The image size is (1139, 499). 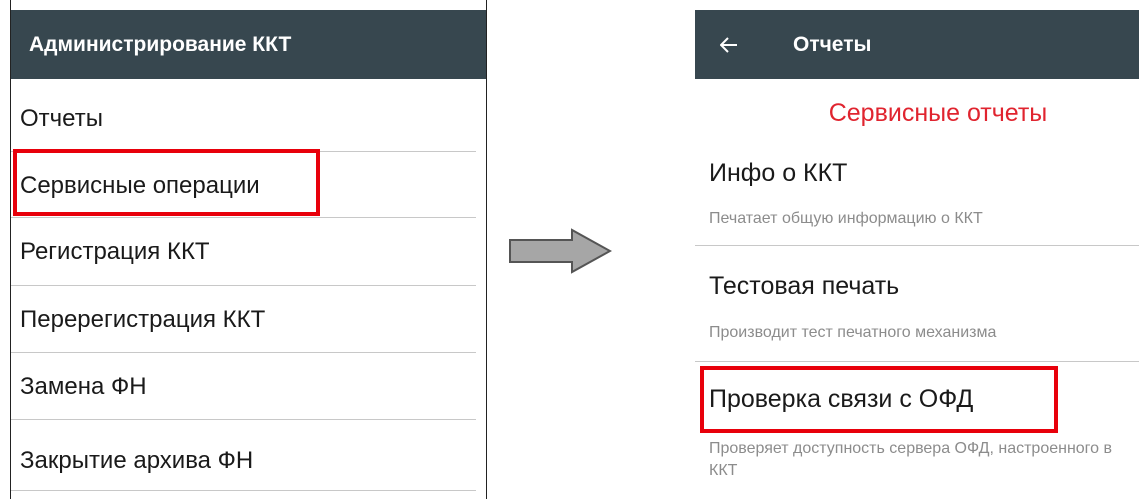 What do you see at coordinates (248, 386) in the screenshot?
I see `menu-item-fn-replacement: Замена ФН` at bounding box center [248, 386].